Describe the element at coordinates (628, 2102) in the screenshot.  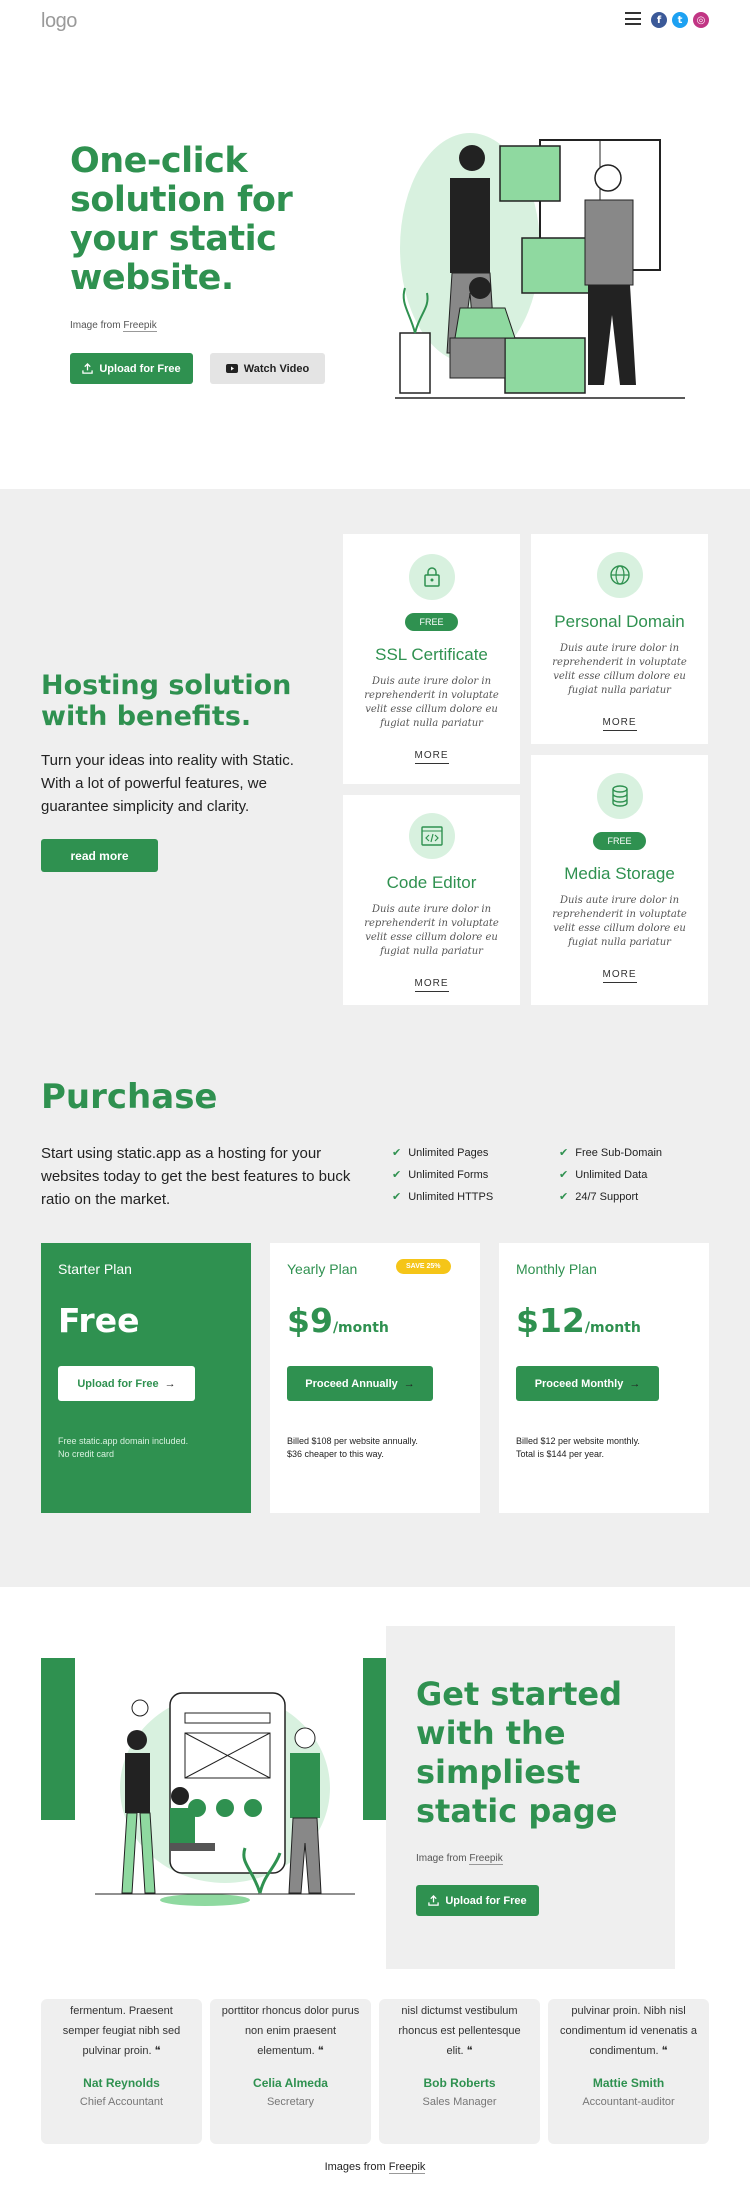
I see `testimonial-role: Accountant-auditor` at that location.